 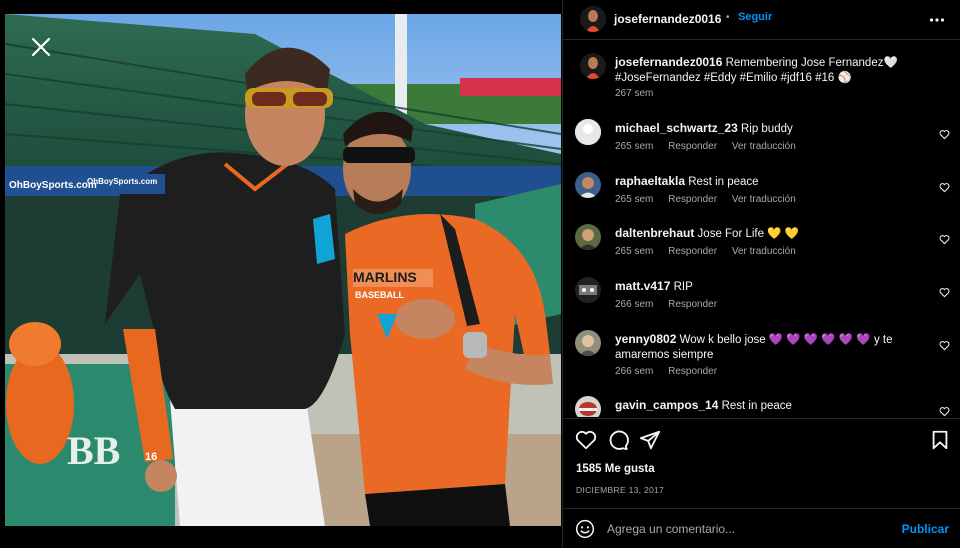 What do you see at coordinates (761, 463) in the screenshot?
I see `post-actions: 1585 Me gusta DICIEMBRE 13, 2017` at bounding box center [761, 463].